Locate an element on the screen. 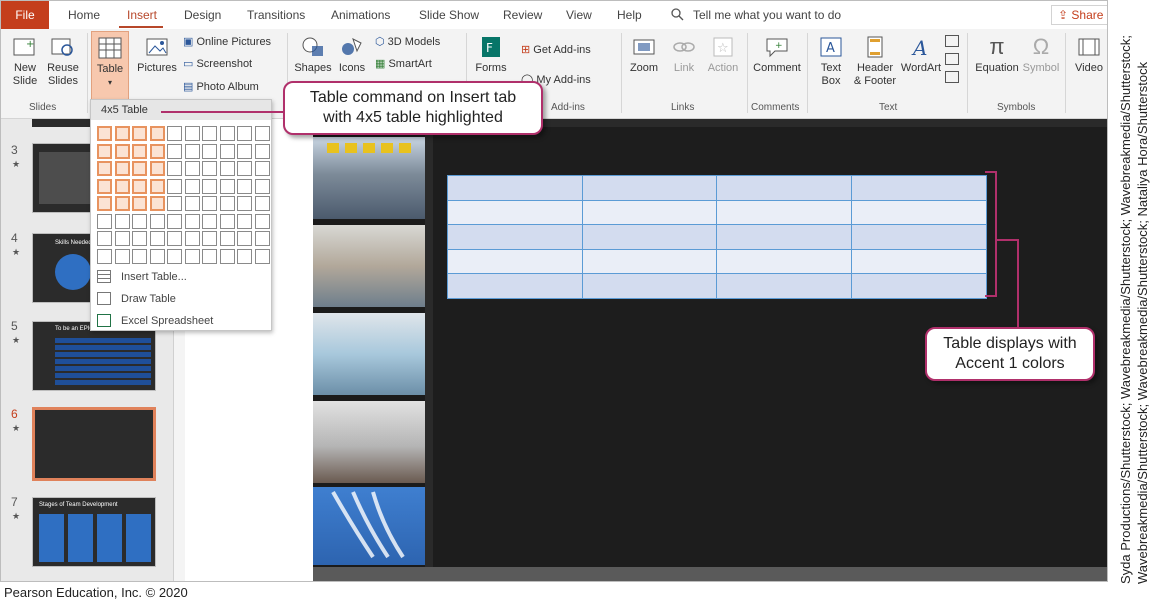  slide-photo-meeting is located at coordinates (369, 266).